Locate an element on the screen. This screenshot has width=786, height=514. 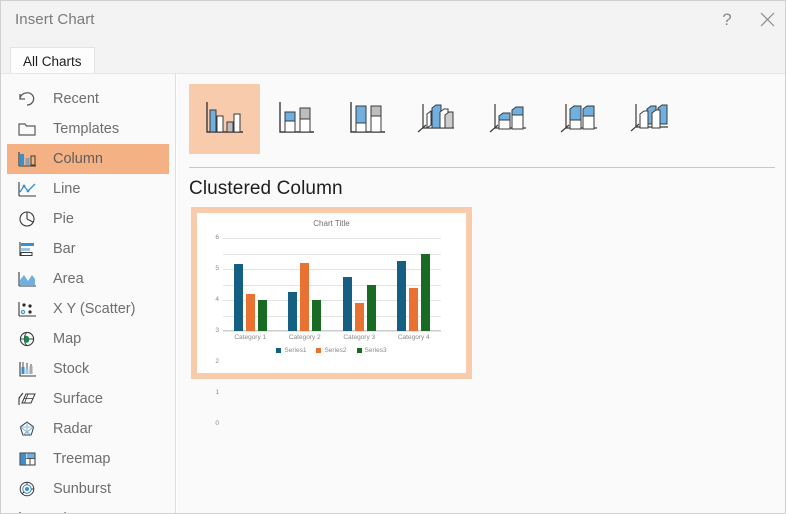
sidebar-item-label: Column is located at coordinates (78, 159).